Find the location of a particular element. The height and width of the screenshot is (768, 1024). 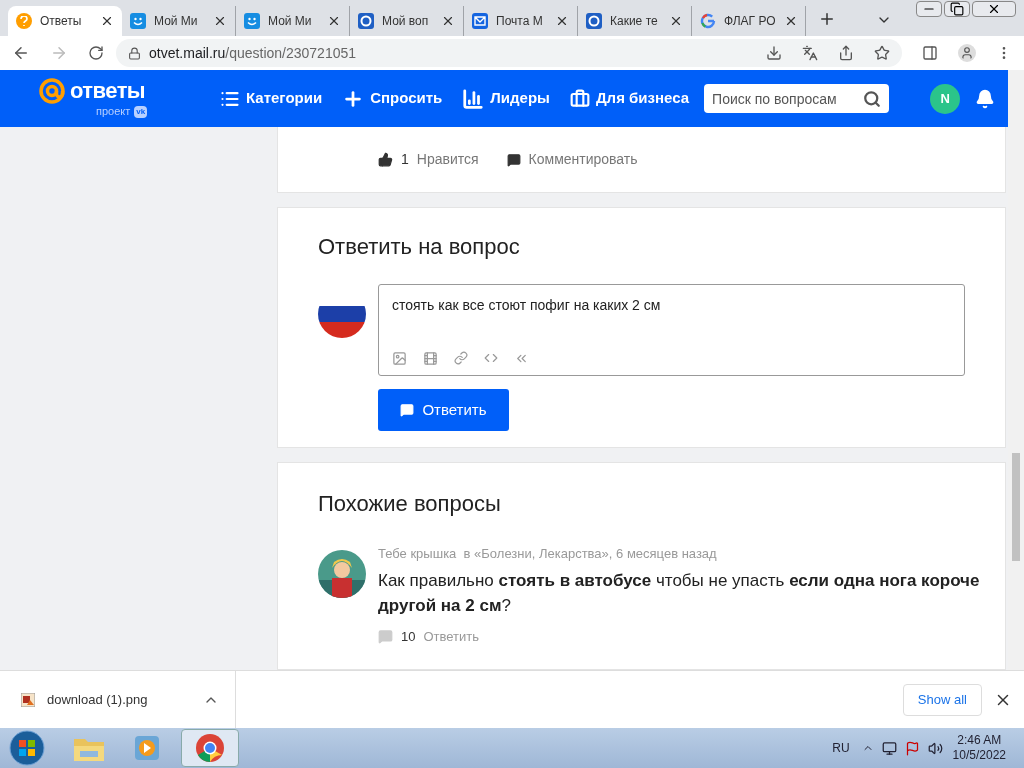

show-all-button: Show all is located at coordinates (942, 699).